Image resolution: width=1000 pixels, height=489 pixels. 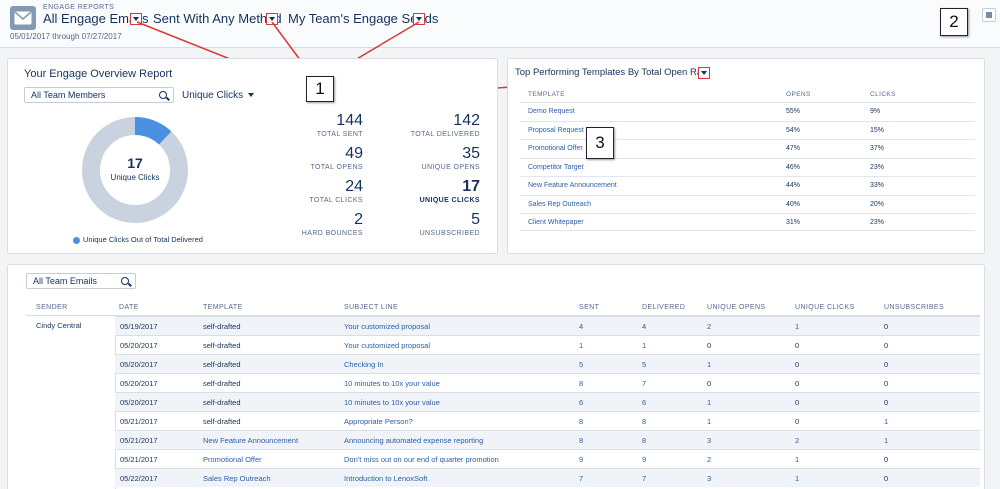 I want to click on template-cell: Promotional Offer, so click(x=232, y=459).